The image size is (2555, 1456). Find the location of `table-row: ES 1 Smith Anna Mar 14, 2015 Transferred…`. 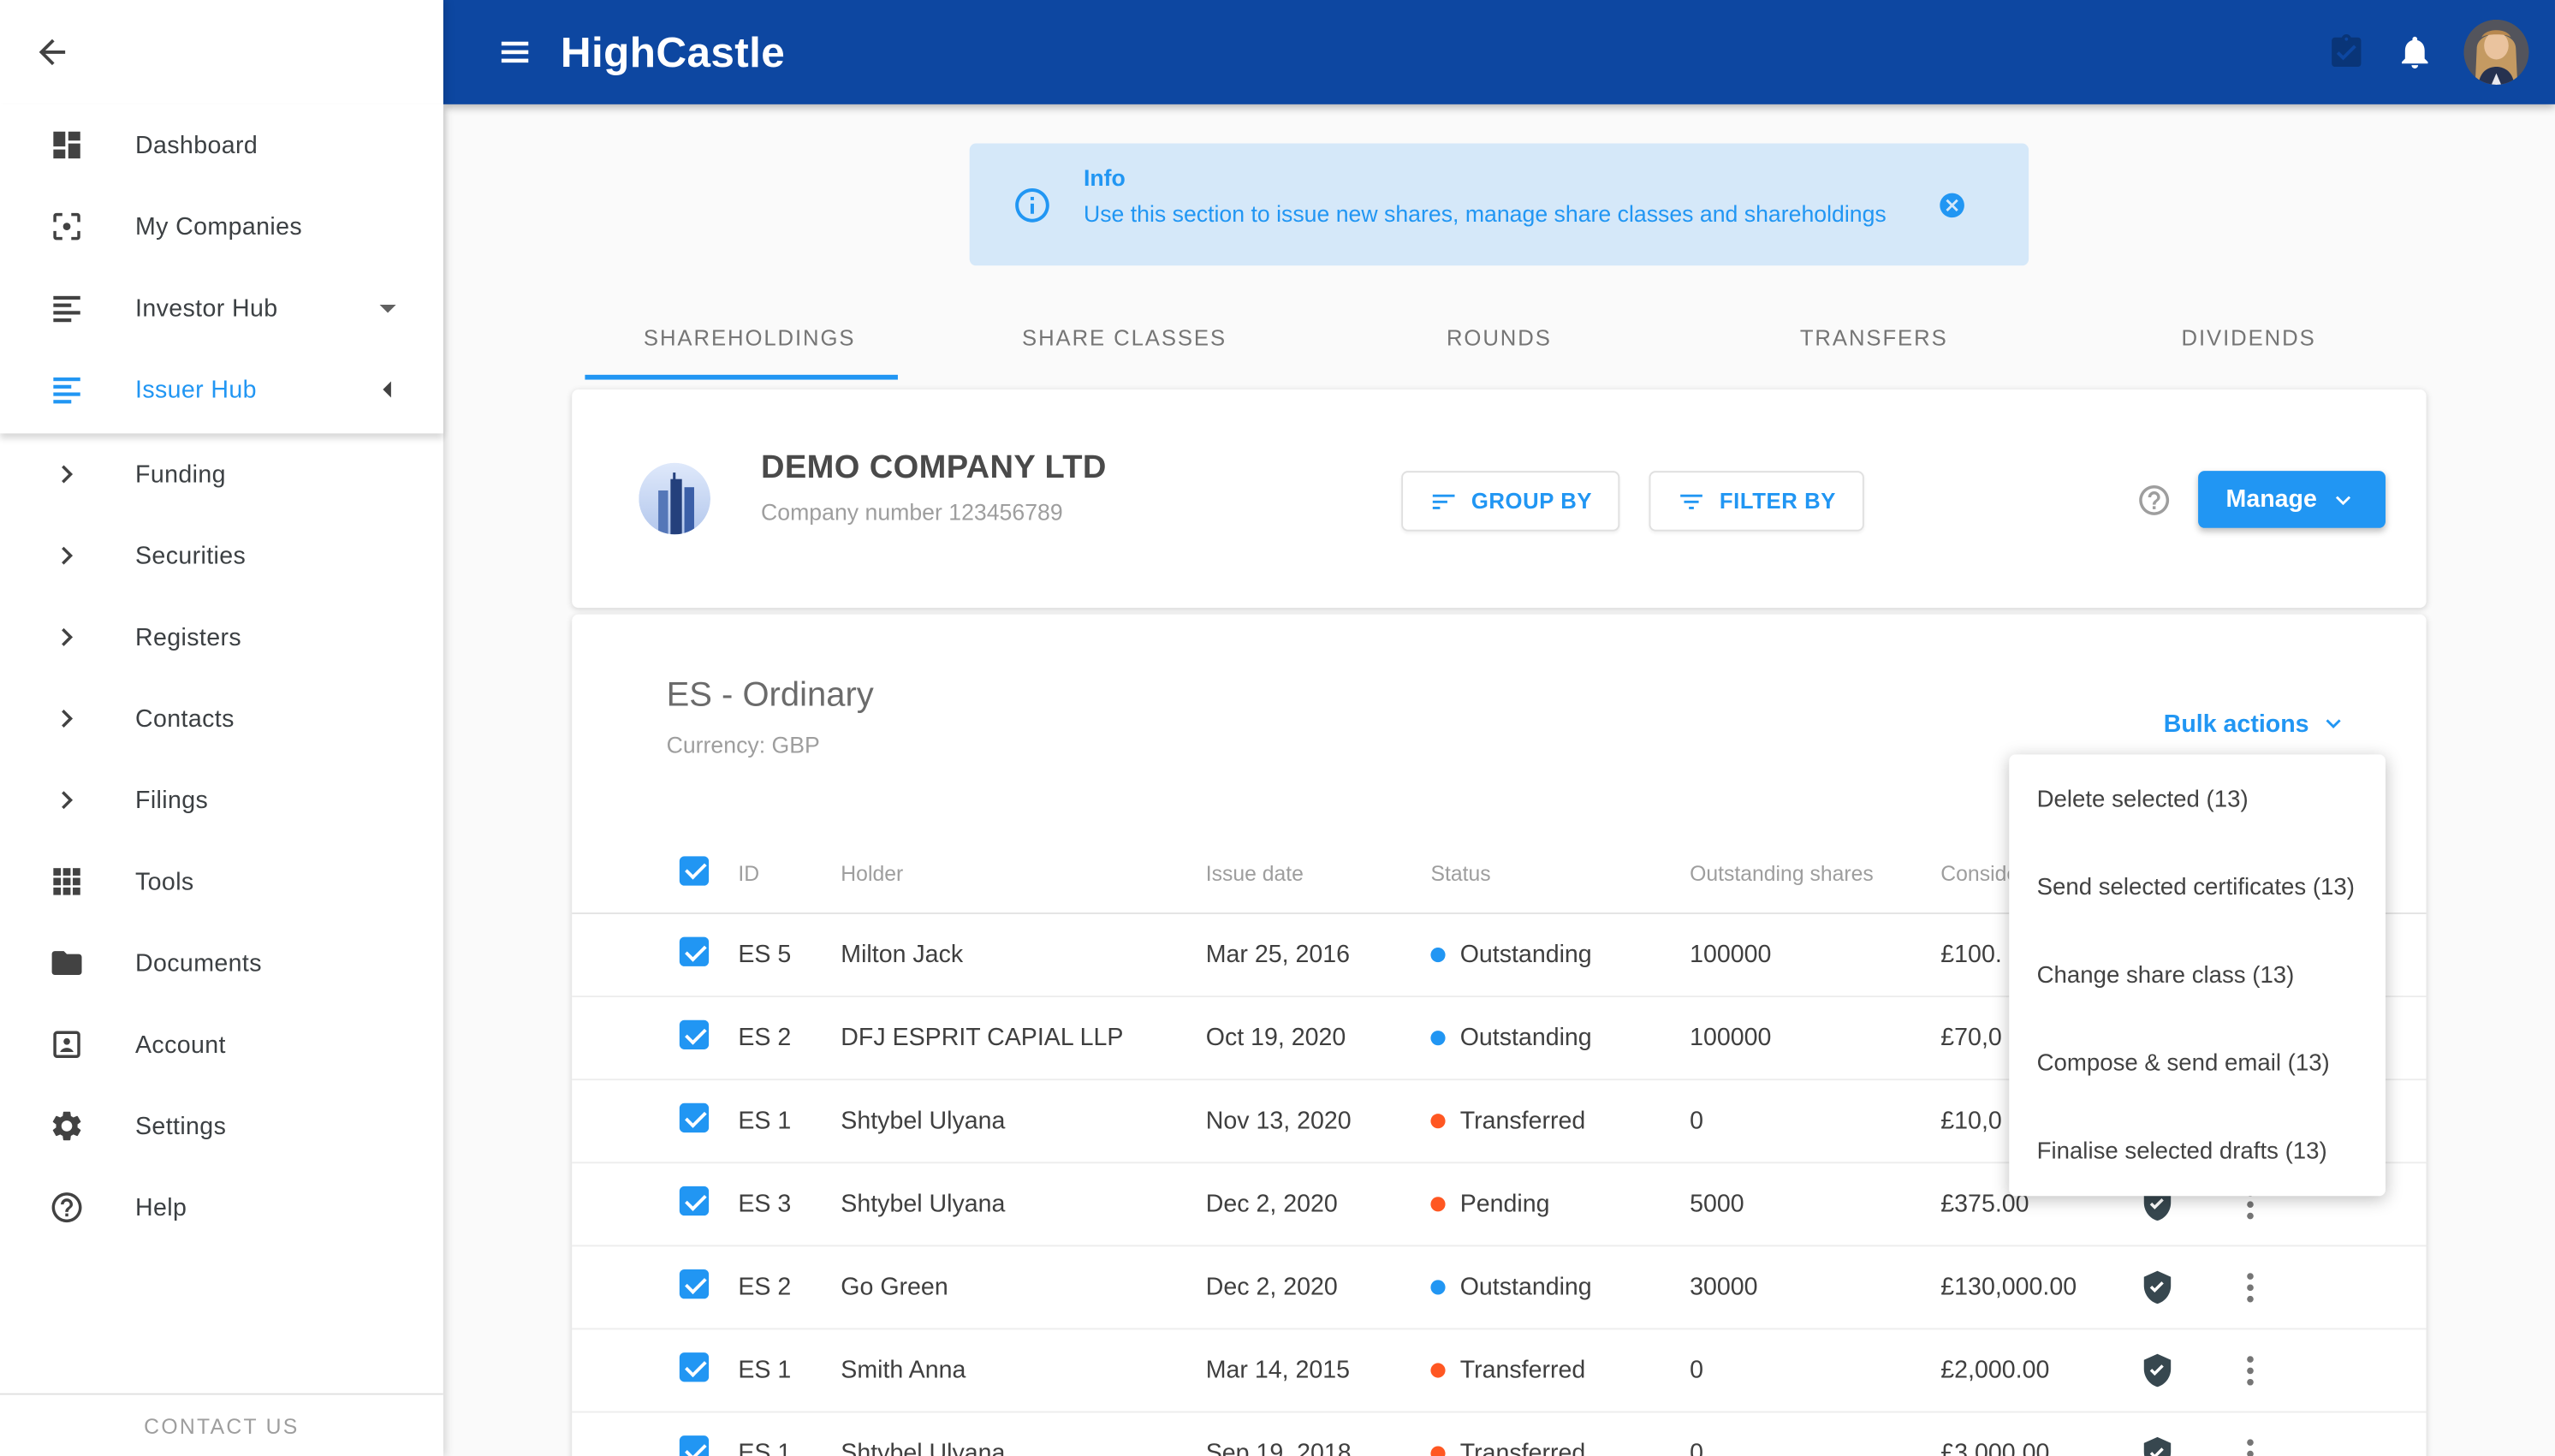

table-row: ES 1 Smith Anna Mar 14, 2015 Transferred… is located at coordinates (1499, 1371).